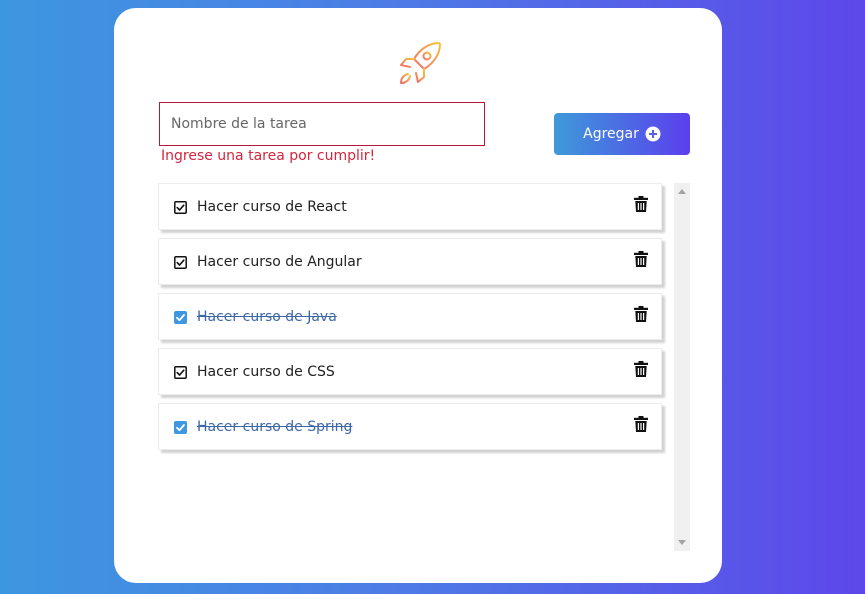  Describe the element at coordinates (410, 316) in the screenshot. I see `task-item: Hacer curso de Java` at that location.